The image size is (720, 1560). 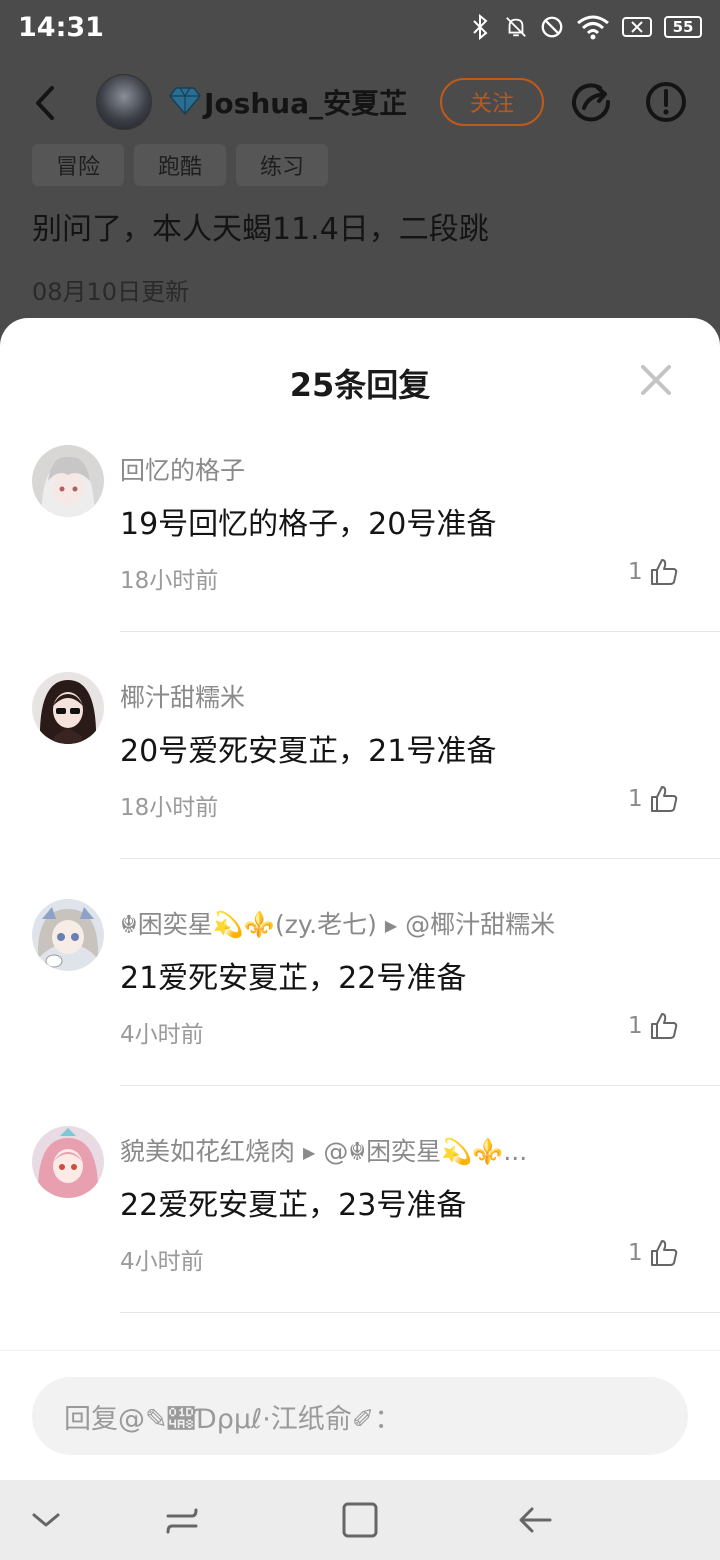 I want to click on reply-item: 貌美如花红烧肉 ▶ @☬困奕星💫⚜️... 22爱死安夏芷，23号准备 4小时前 1, so click(x=360, y=1239).